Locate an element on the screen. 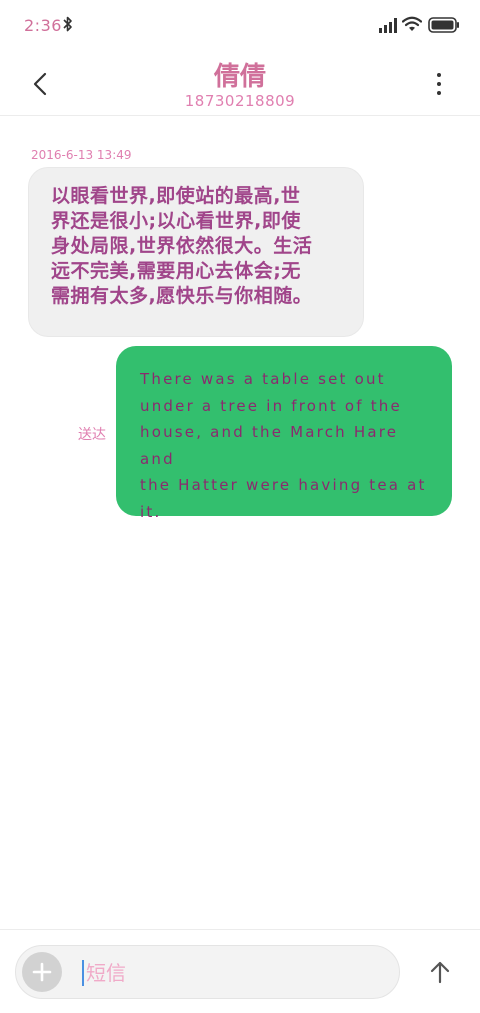 Image resolution: width=480 pixels, height=1013 pixels. composer-field-container is located at coordinates (207, 972).